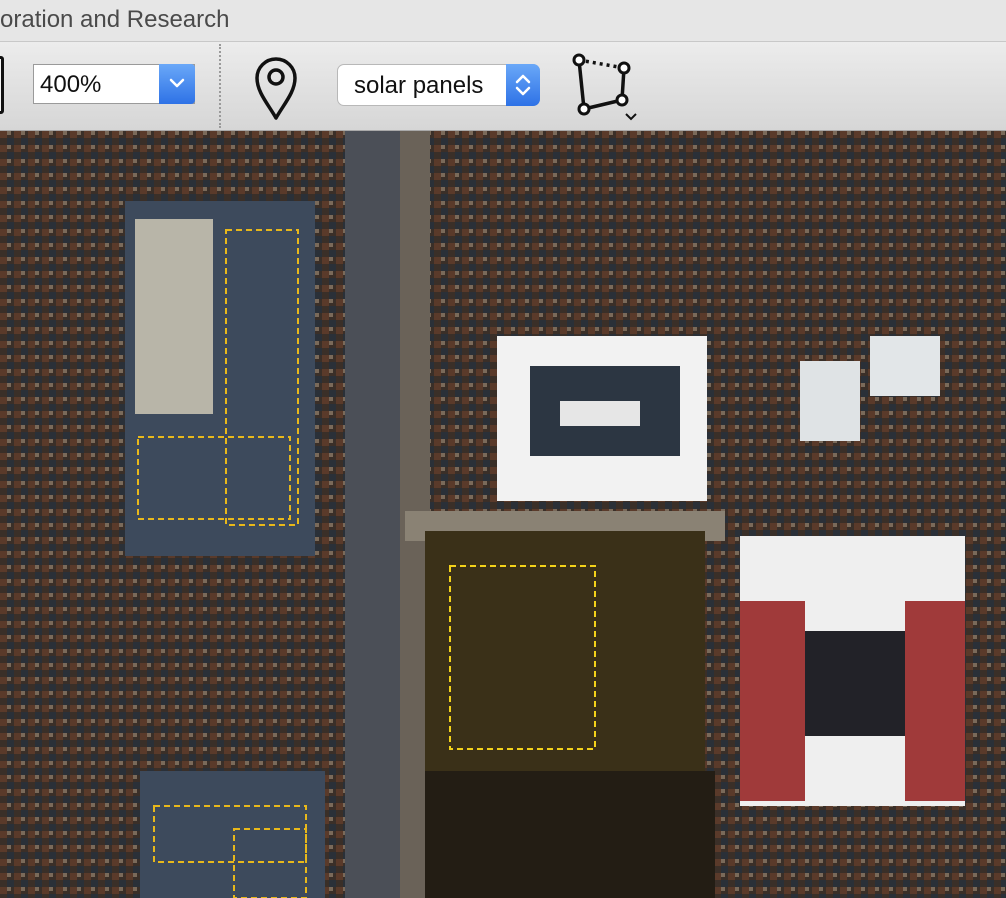 The image size is (1006, 898). What do you see at coordinates (608, 89) in the screenshot?
I see `polygon-draw-icon` at bounding box center [608, 89].